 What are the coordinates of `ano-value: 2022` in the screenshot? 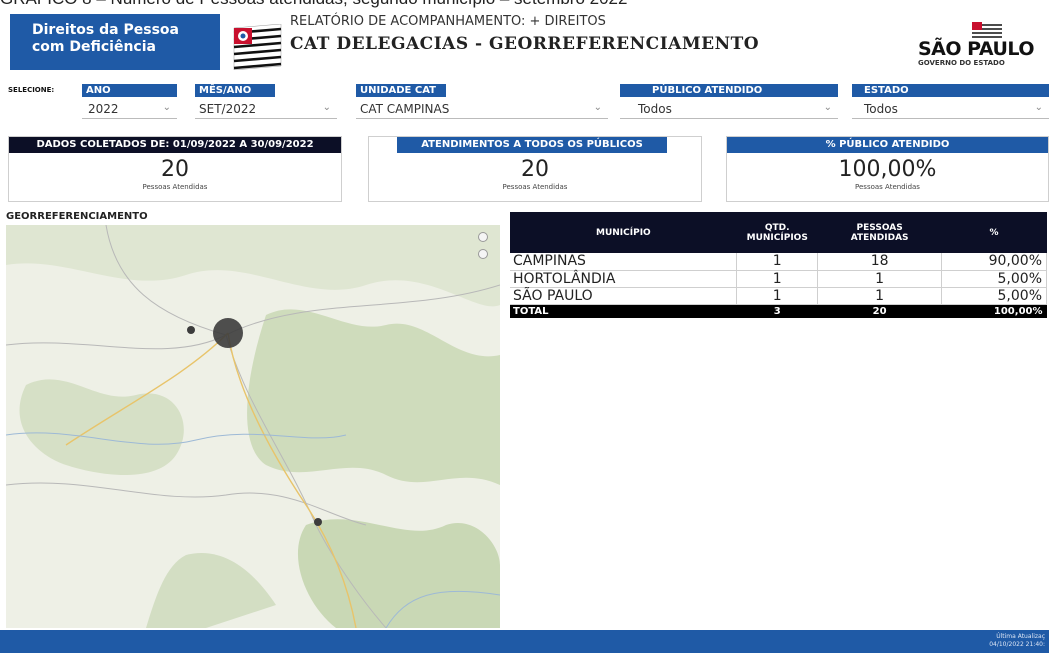 It's located at (103, 109).